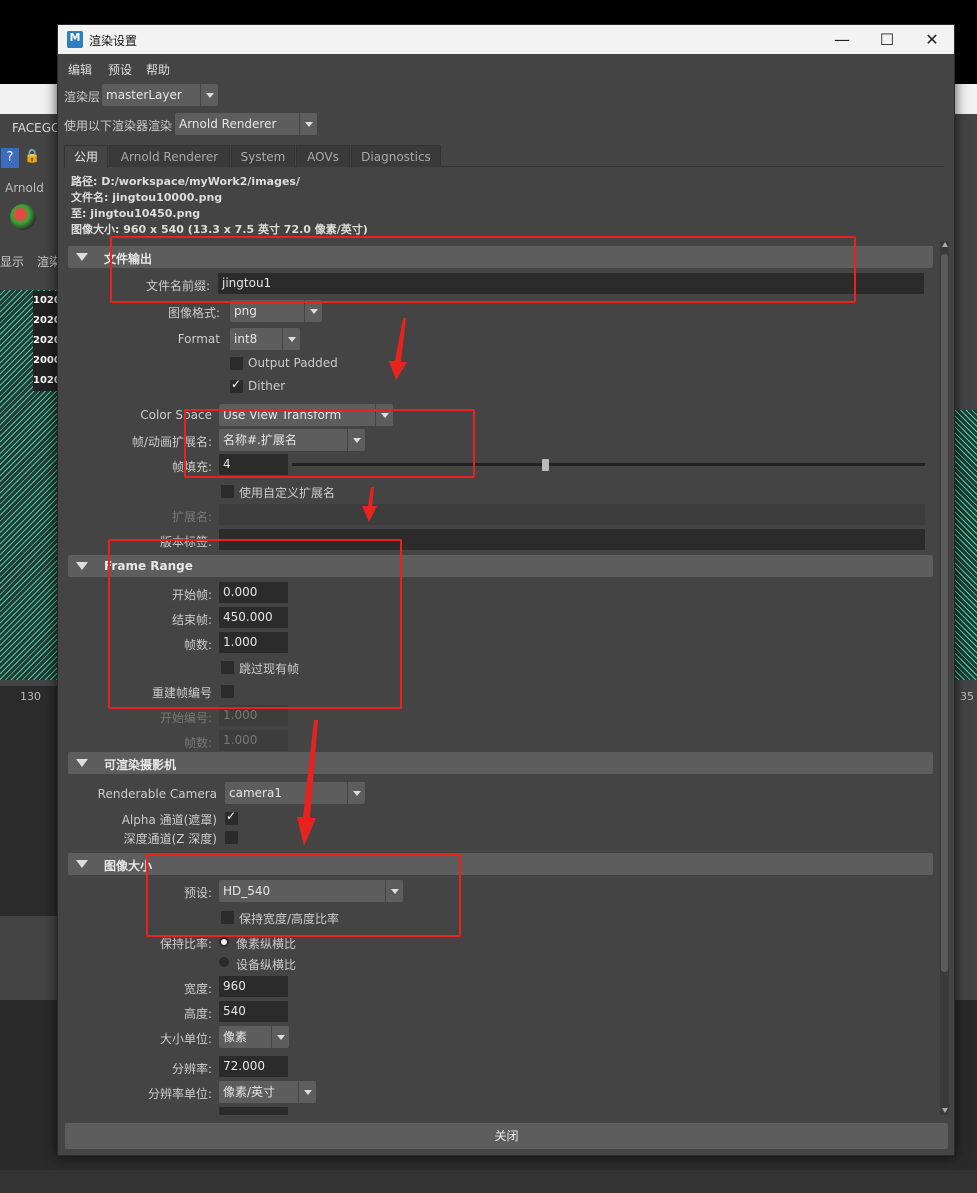 This screenshot has height=1193, width=977. What do you see at coordinates (323, 156) in the screenshot?
I see `tab-aovs: AOVs` at bounding box center [323, 156].